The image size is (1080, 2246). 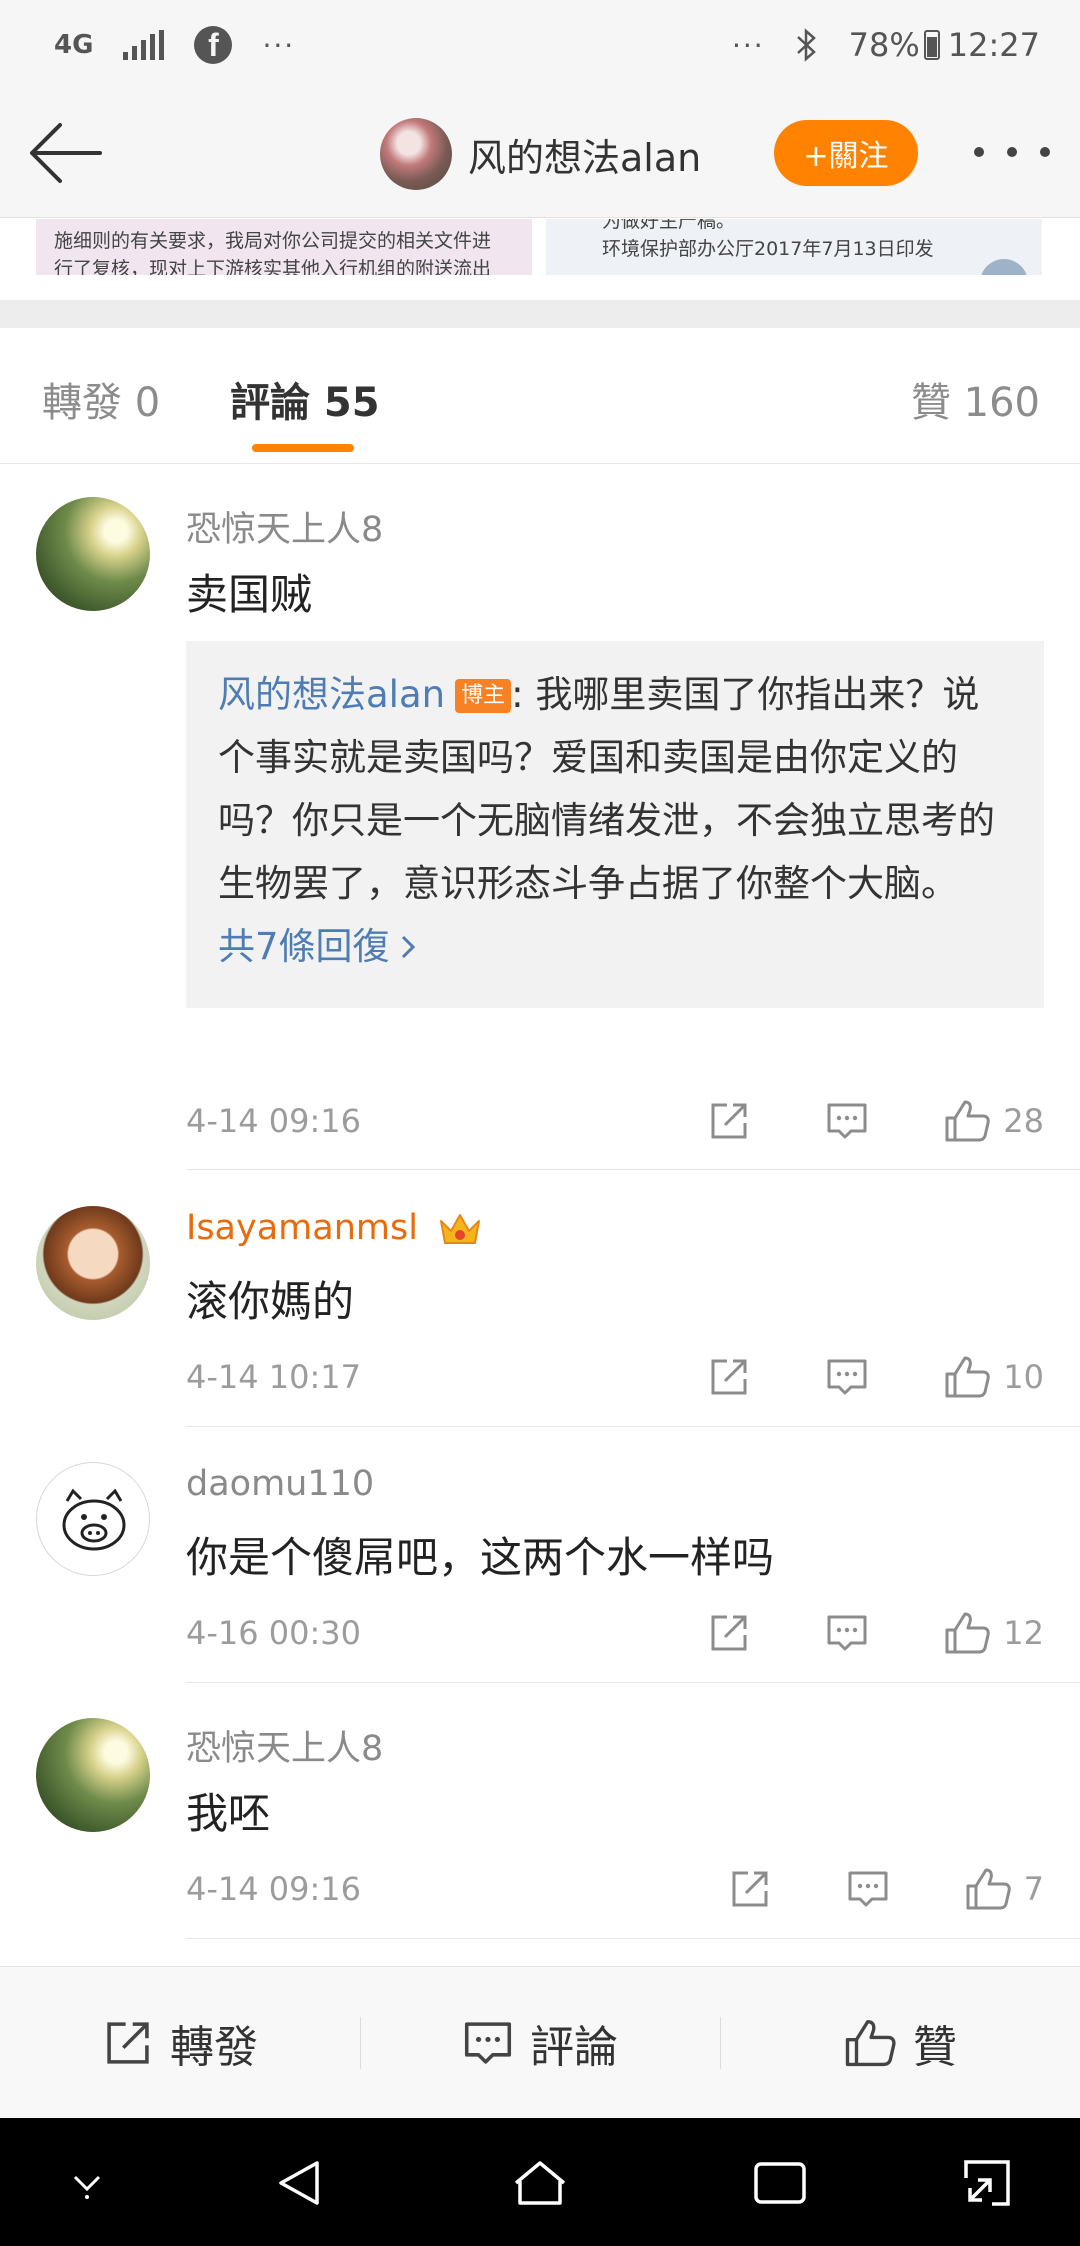 I want to click on commenter-name: daomu110, so click(x=280, y=1484).